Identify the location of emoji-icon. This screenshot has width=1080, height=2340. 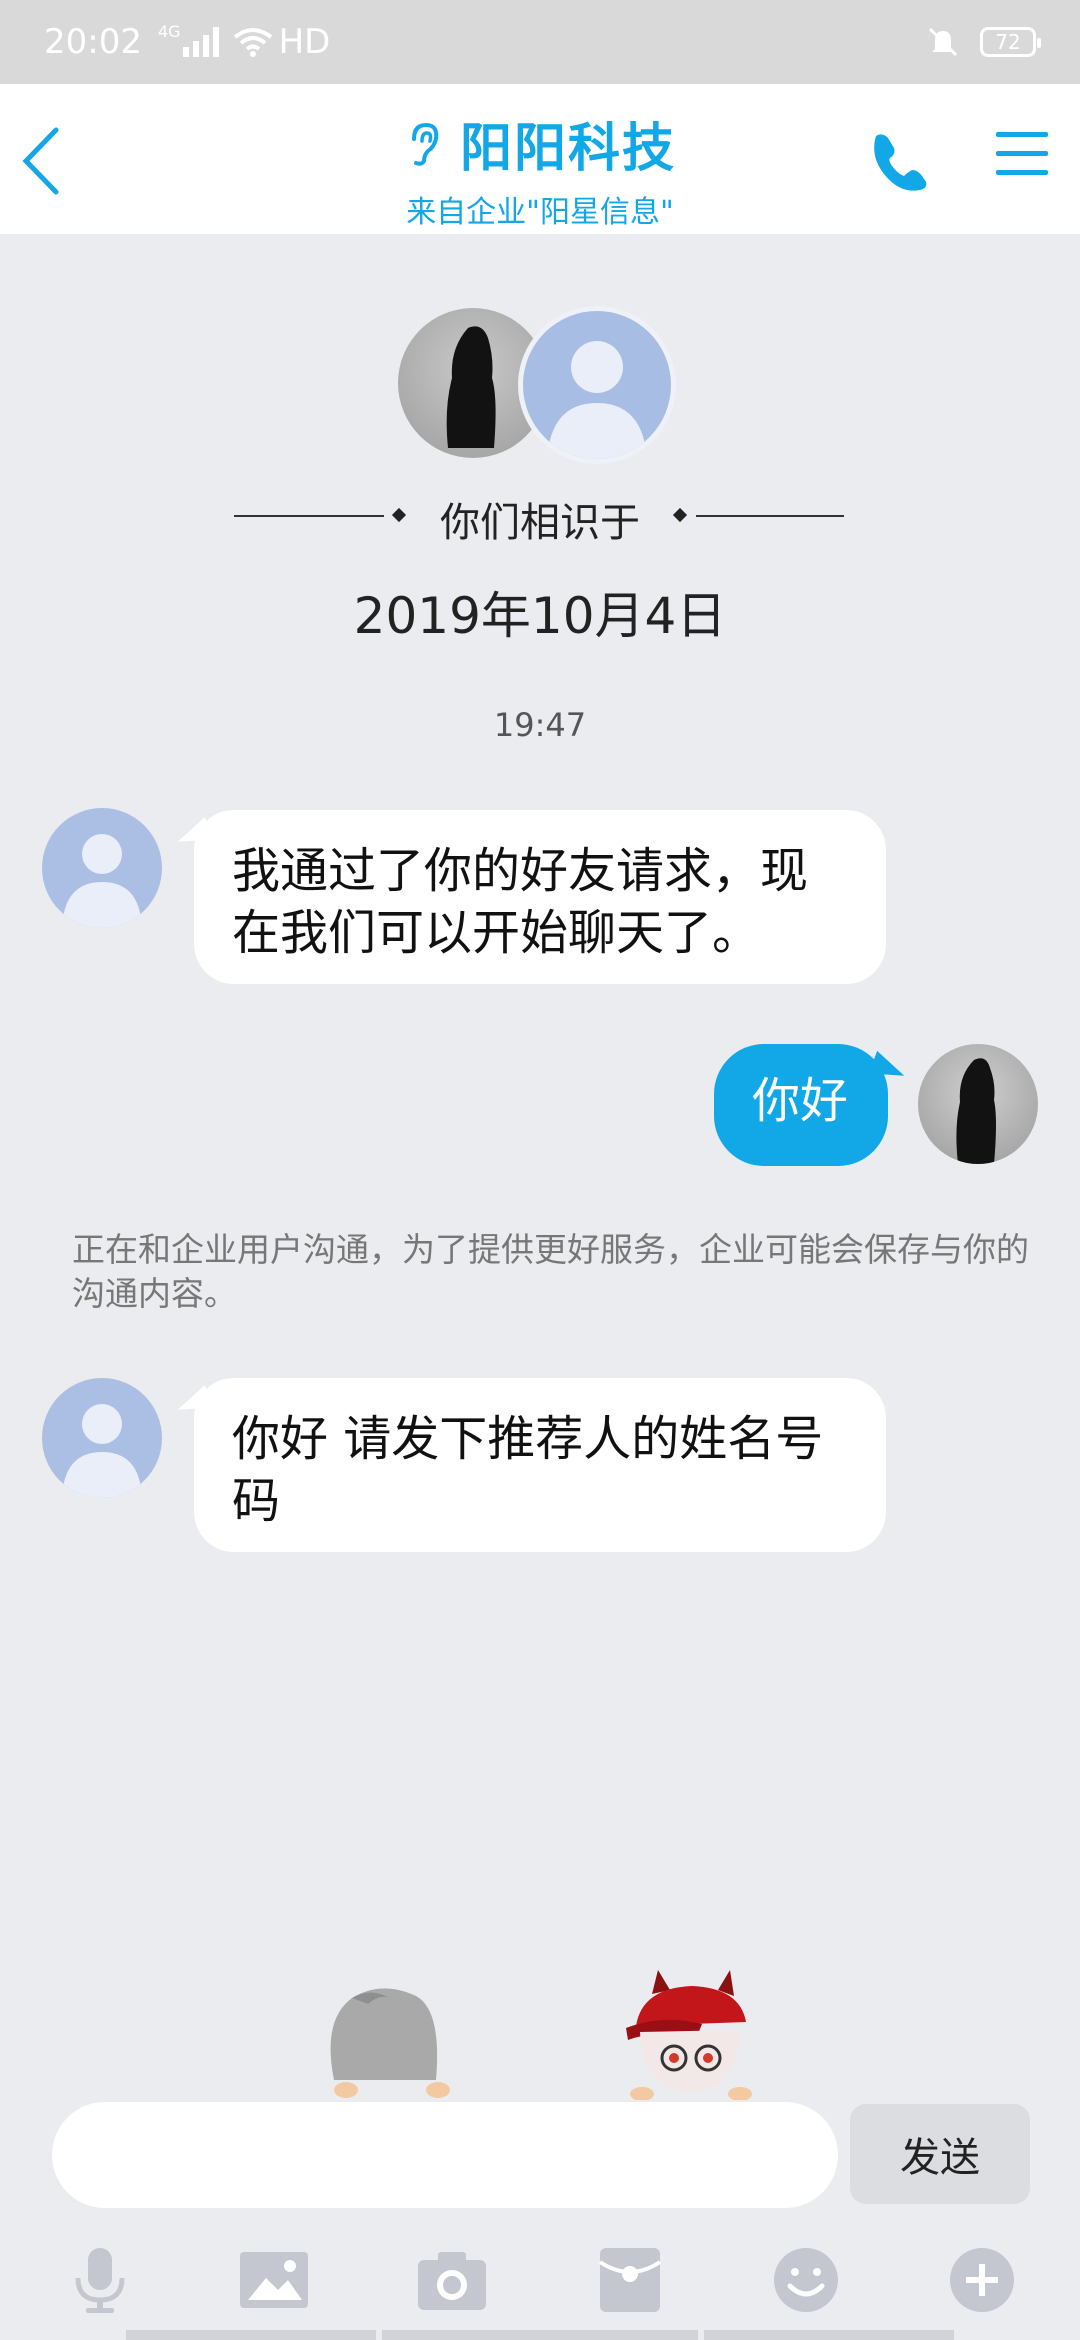
(806, 2280).